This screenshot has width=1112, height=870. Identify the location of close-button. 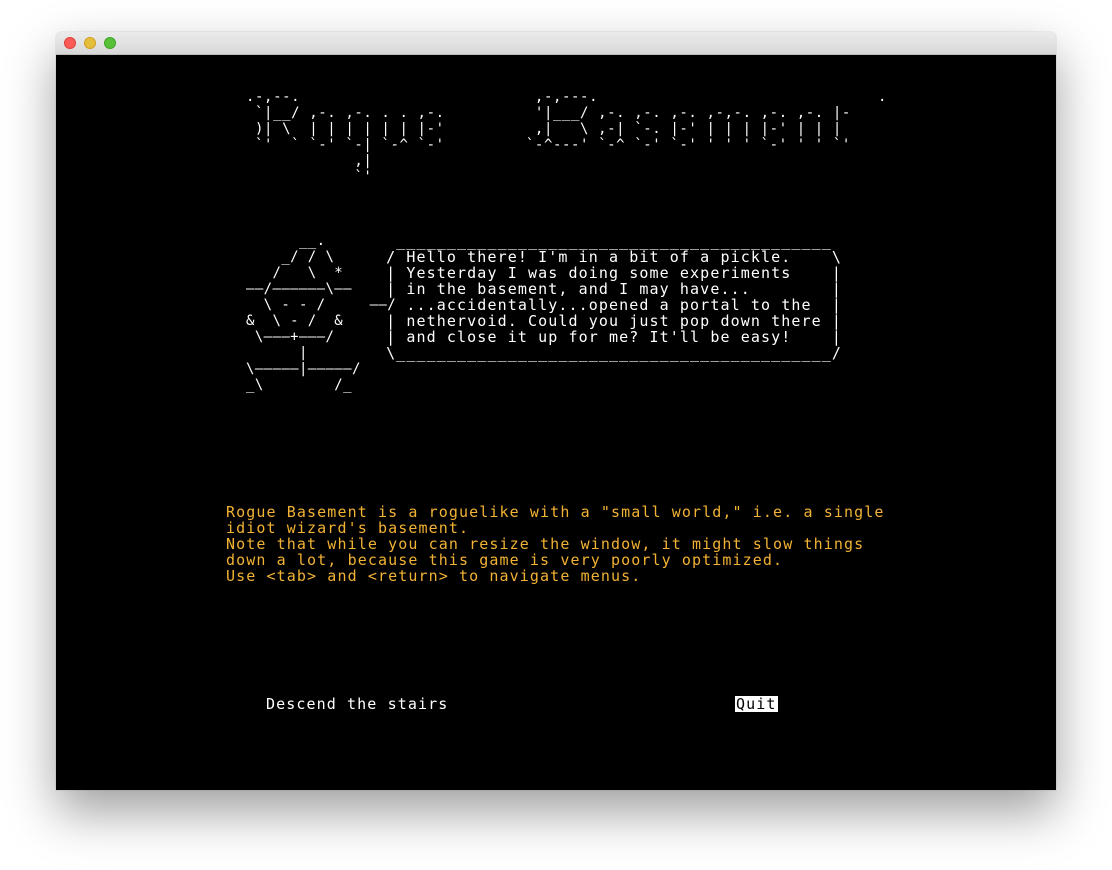
(70, 43).